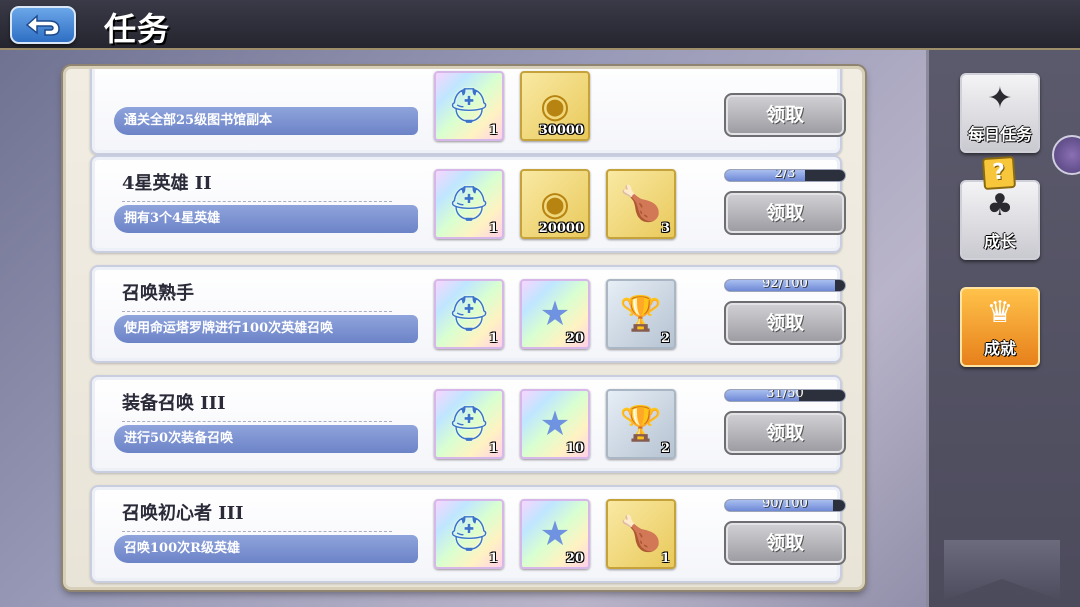  I want to click on progress-bar: 2/3, so click(785, 175).